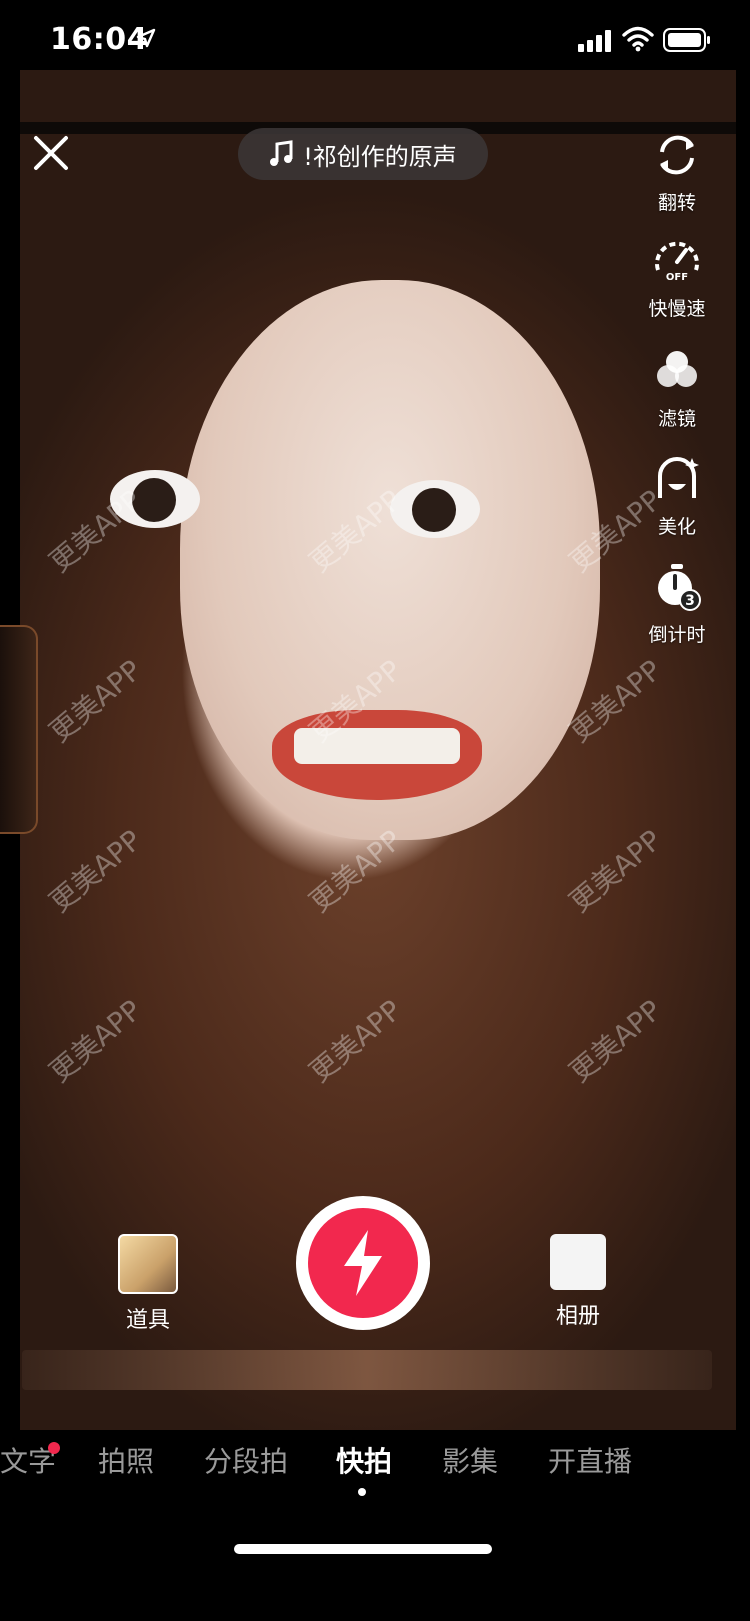  What do you see at coordinates (364, 1460) in the screenshot?
I see `tab-quick-shot: 快拍` at bounding box center [364, 1460].